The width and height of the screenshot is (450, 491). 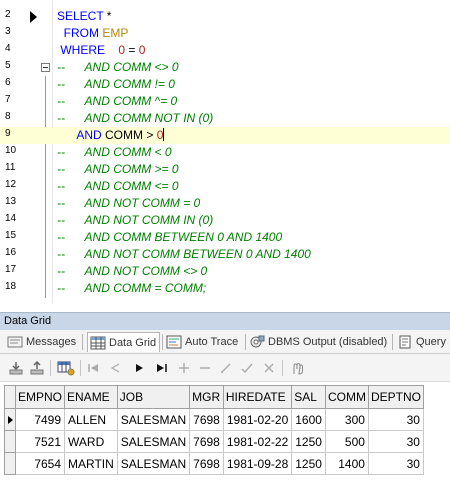 I want to click on code-line: 3 FROM EMP, so click(x=225, y=33).